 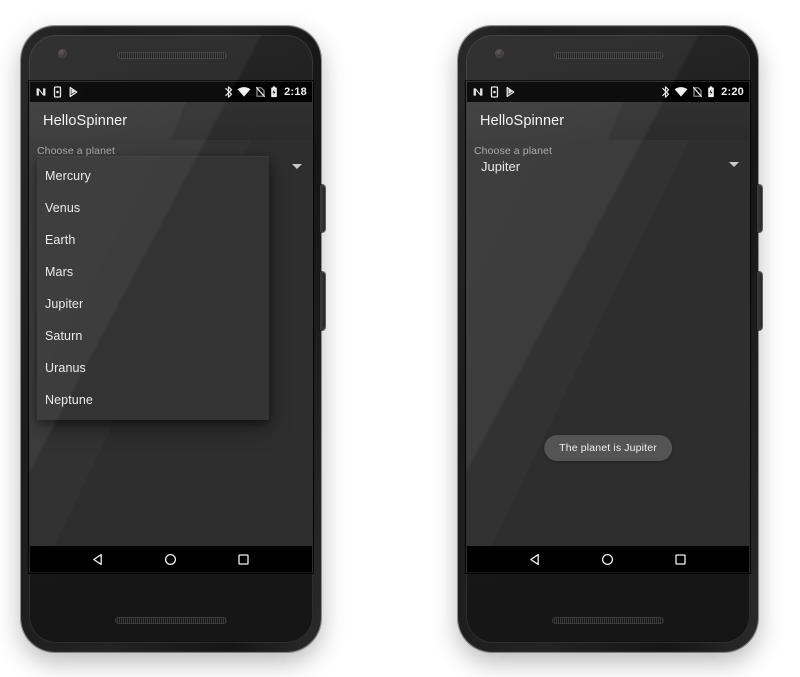 I want to click on spinner-label: Choose a planet, so click(x=513, y=151).